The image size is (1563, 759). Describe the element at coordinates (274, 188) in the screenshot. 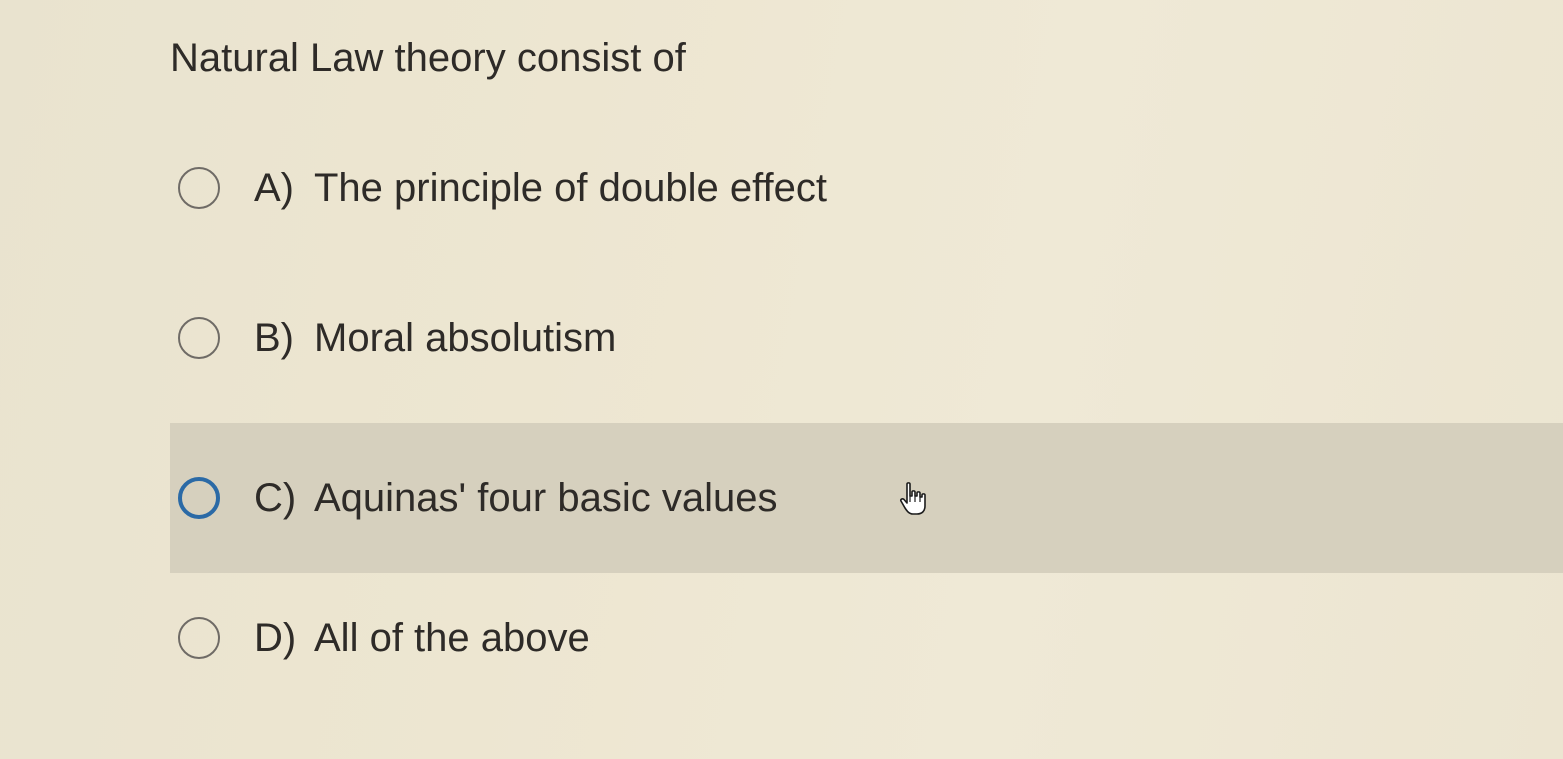

I see `option-a-letter: A)` at that location.